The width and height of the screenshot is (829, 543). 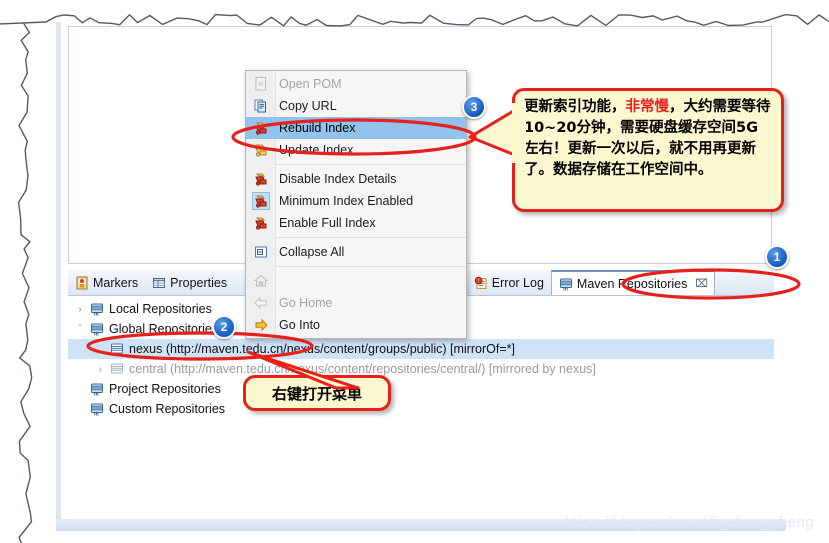 What do you see at coordinates (566, 284) in the screenshot?
I see `maven-repositories-icon: m` at bounding box center [566, 284].